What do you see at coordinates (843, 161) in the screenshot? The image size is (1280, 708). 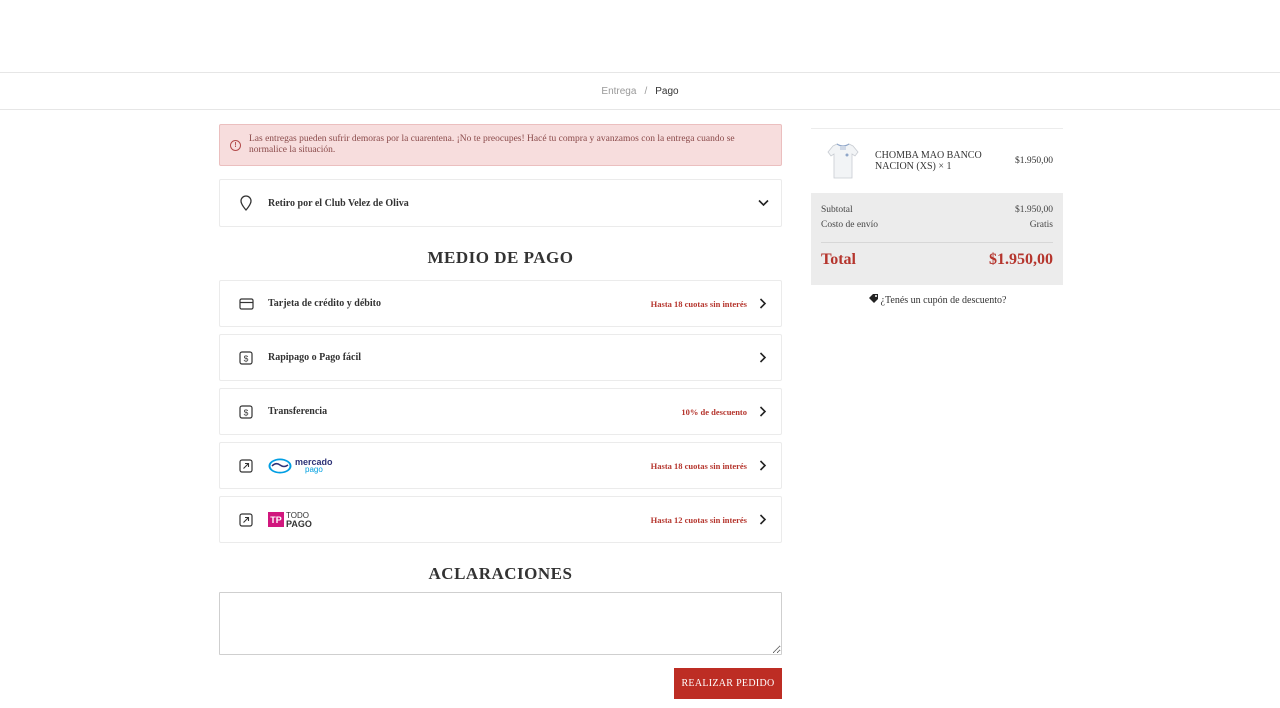 I see `product-thumbnail` at bounding box center [843, 161].